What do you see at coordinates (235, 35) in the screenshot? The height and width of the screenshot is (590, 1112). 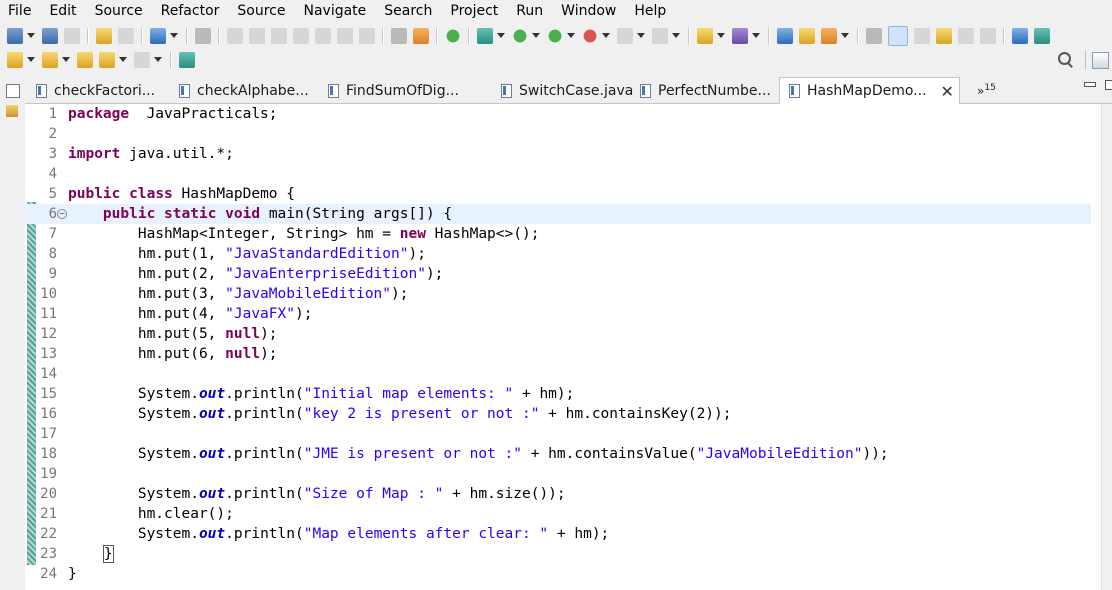 I see `resume-icon` at bounding box center [235, 35].